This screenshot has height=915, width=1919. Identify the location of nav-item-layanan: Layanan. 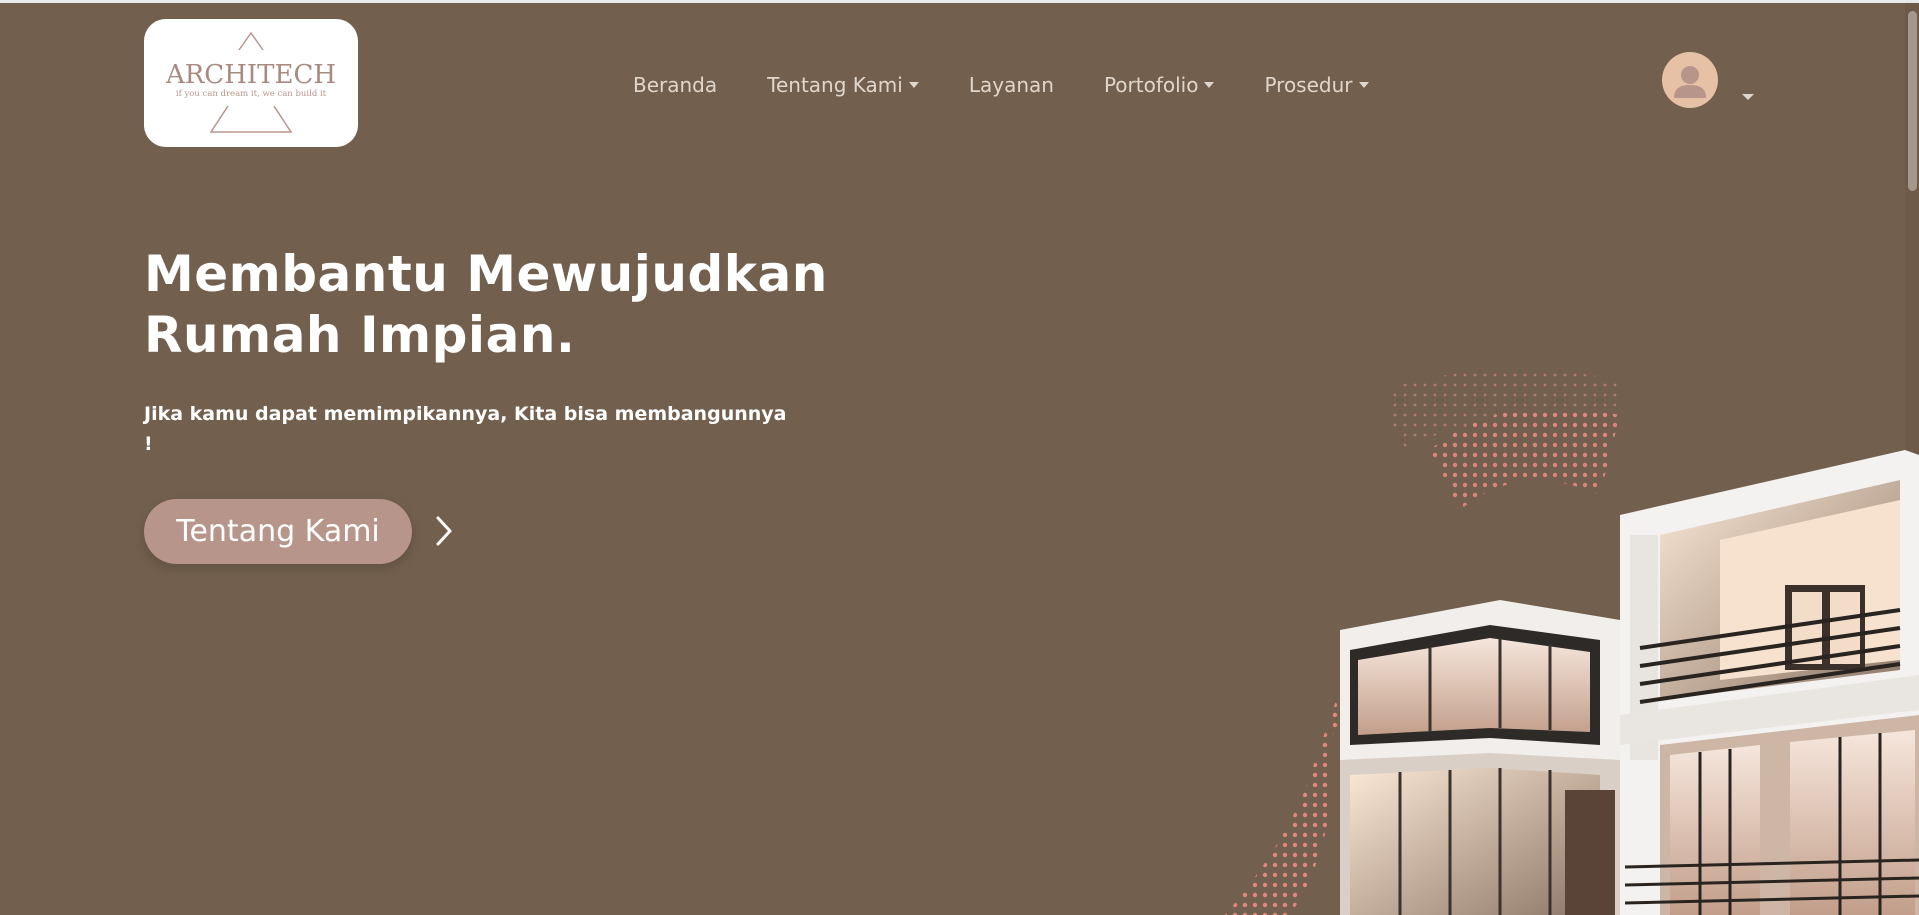
(1011, 85).